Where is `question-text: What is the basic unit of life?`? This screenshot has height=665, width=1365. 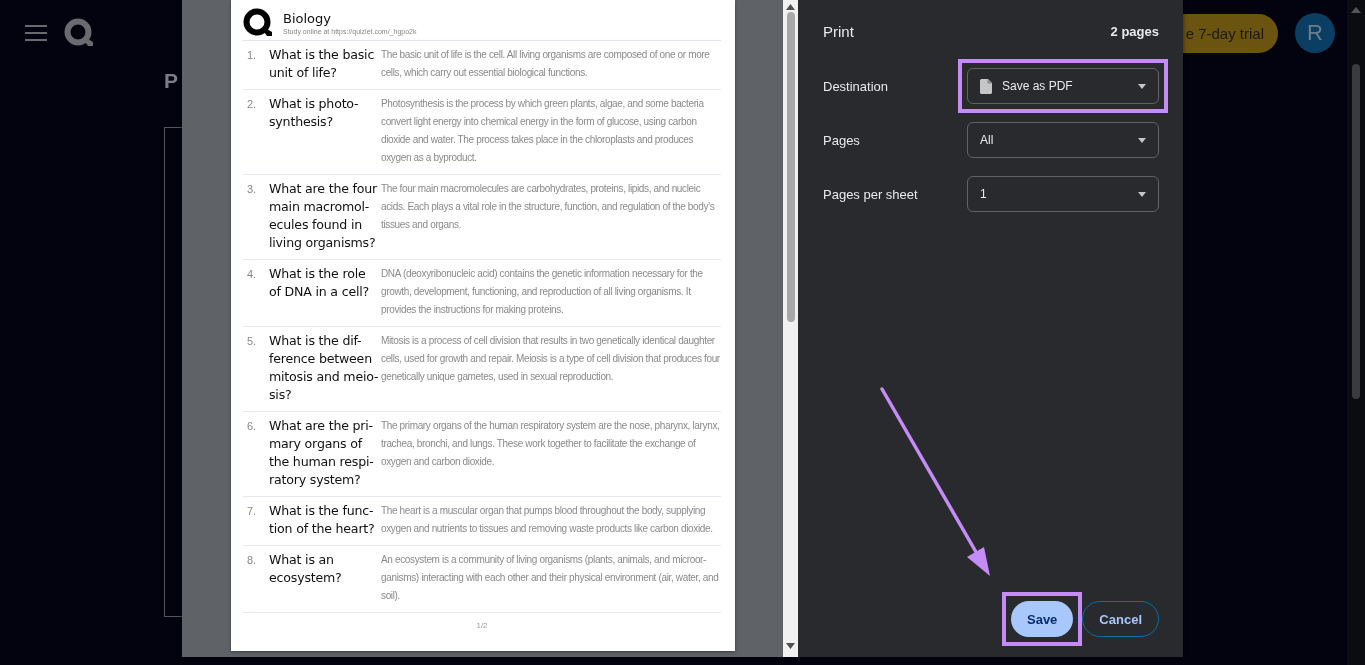
question-text: What is the basic unit of life? is located at coordinates (322, 64).